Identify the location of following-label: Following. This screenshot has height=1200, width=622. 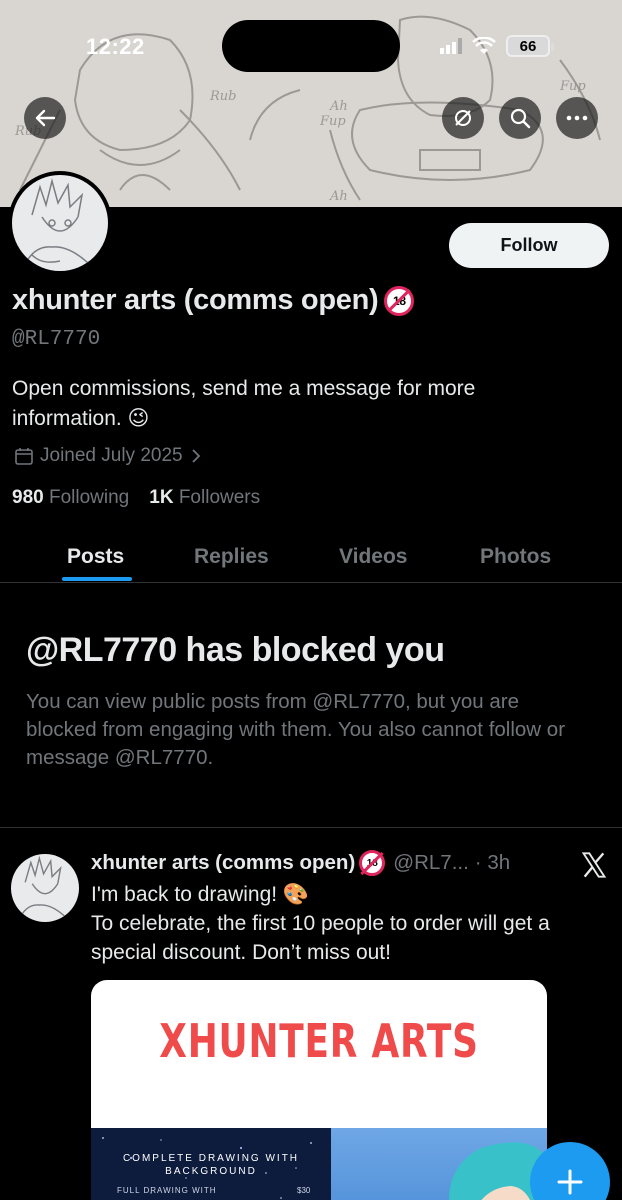
(89, 497).